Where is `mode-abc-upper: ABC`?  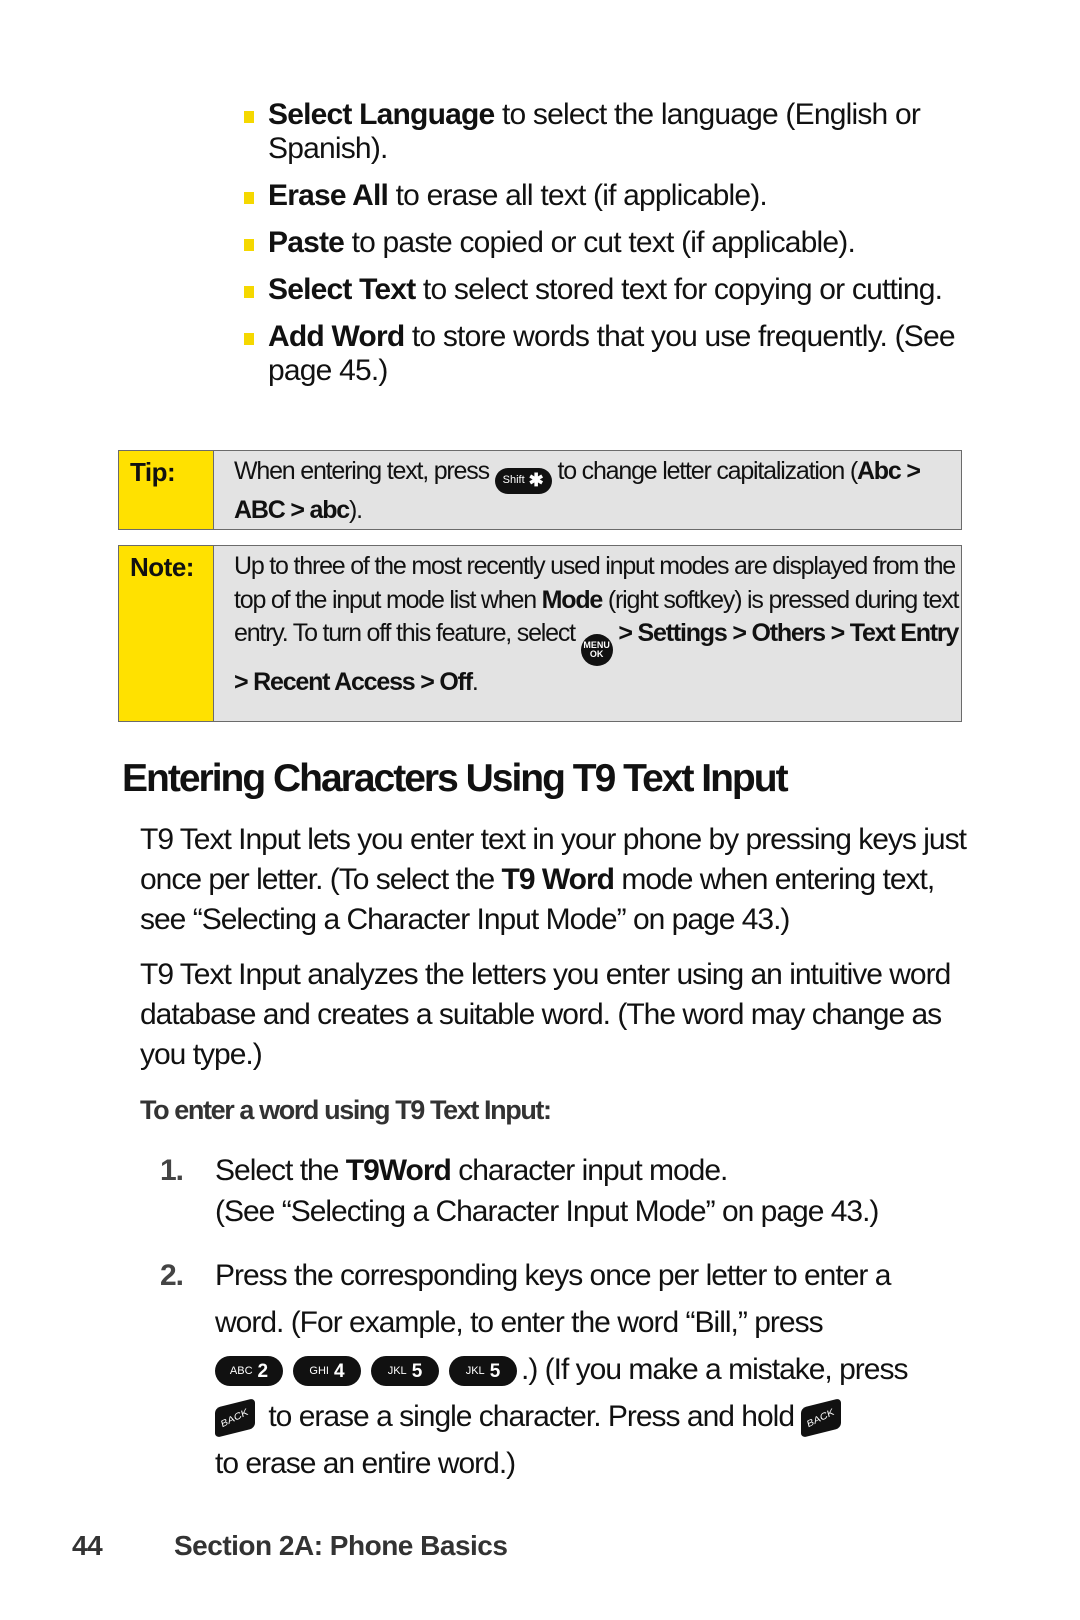
mode-abc-upper: ABC is located at coordinates (260, 509).